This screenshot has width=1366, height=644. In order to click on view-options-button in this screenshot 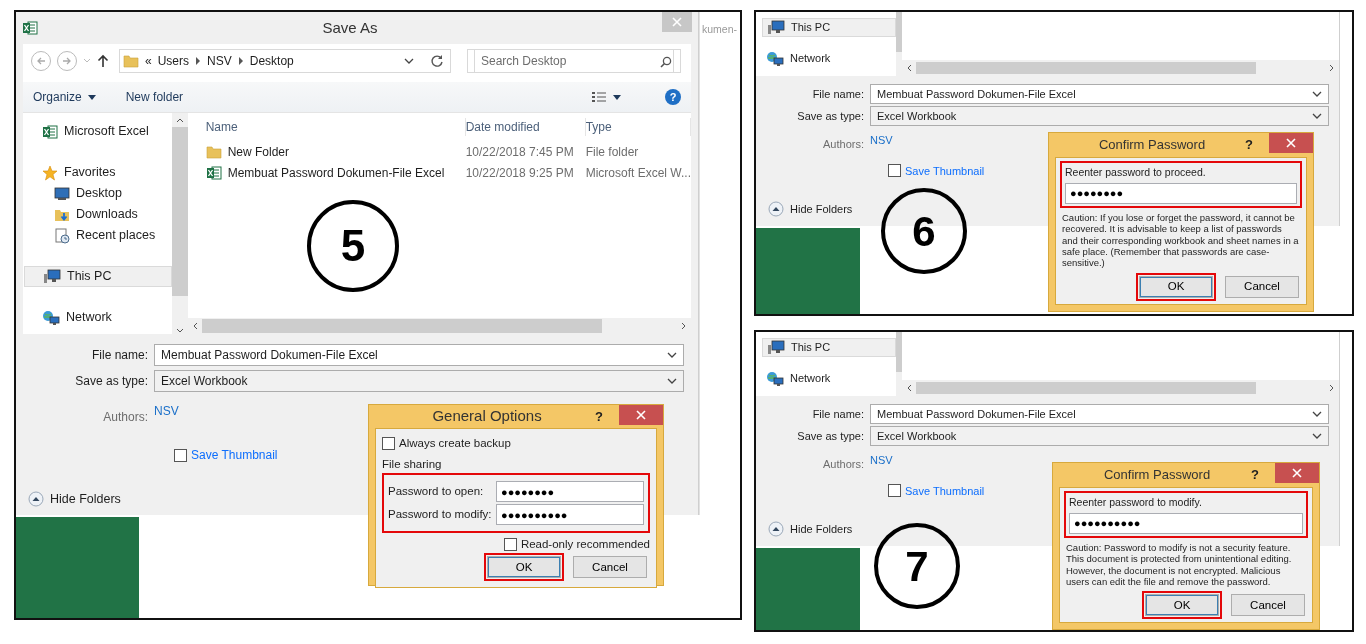, I will do `click(606, 97)`.